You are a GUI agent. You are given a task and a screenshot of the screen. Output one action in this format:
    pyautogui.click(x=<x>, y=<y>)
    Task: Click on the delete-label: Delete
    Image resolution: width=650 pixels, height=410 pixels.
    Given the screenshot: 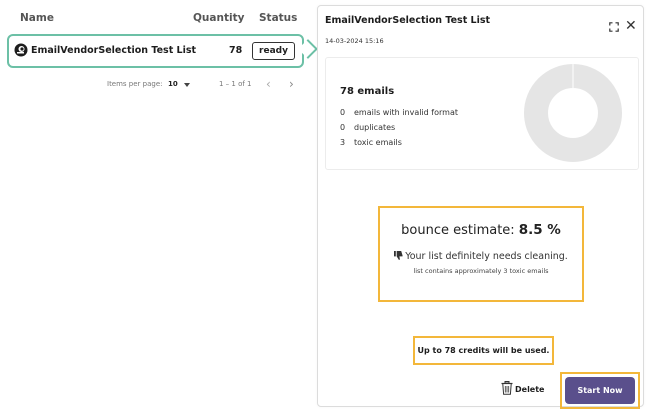 What is the action you would take?
    pyautogui.click(x=530, y=389)
    